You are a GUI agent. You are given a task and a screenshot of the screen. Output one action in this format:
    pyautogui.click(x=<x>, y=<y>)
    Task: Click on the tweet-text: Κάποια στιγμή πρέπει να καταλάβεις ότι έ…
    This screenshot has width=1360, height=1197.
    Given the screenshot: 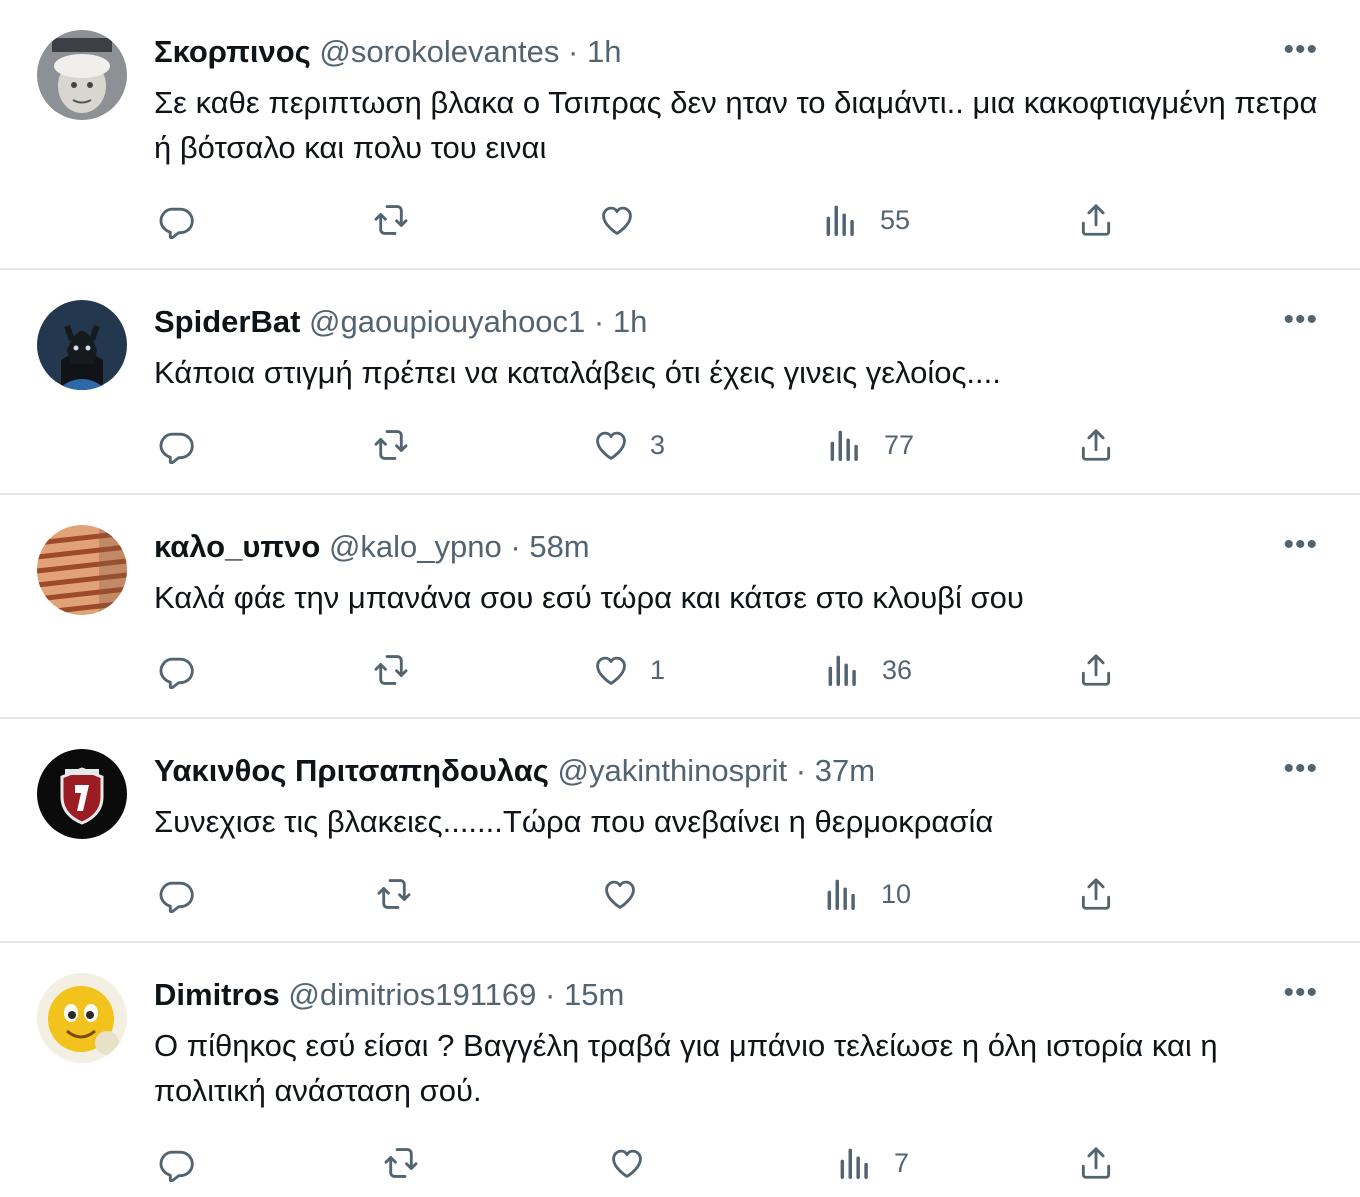 What is the action you would take?
    pyautogui.click(x=577, y=372)
    